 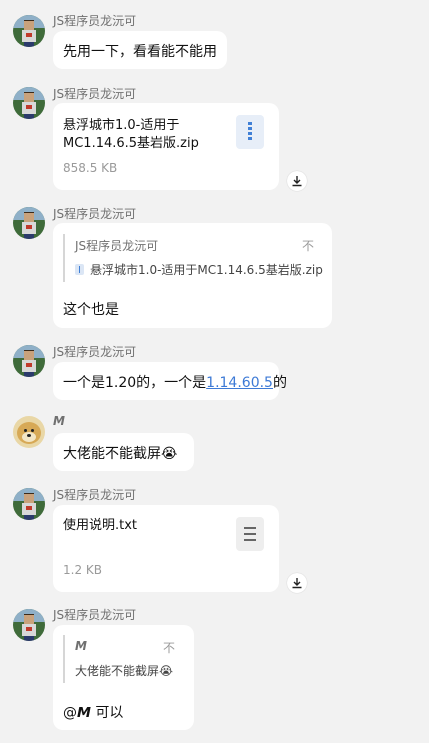 I want to click on quote-block: 𝙈 不 大佬能不能截屏😭, so click(x=123, y=659).